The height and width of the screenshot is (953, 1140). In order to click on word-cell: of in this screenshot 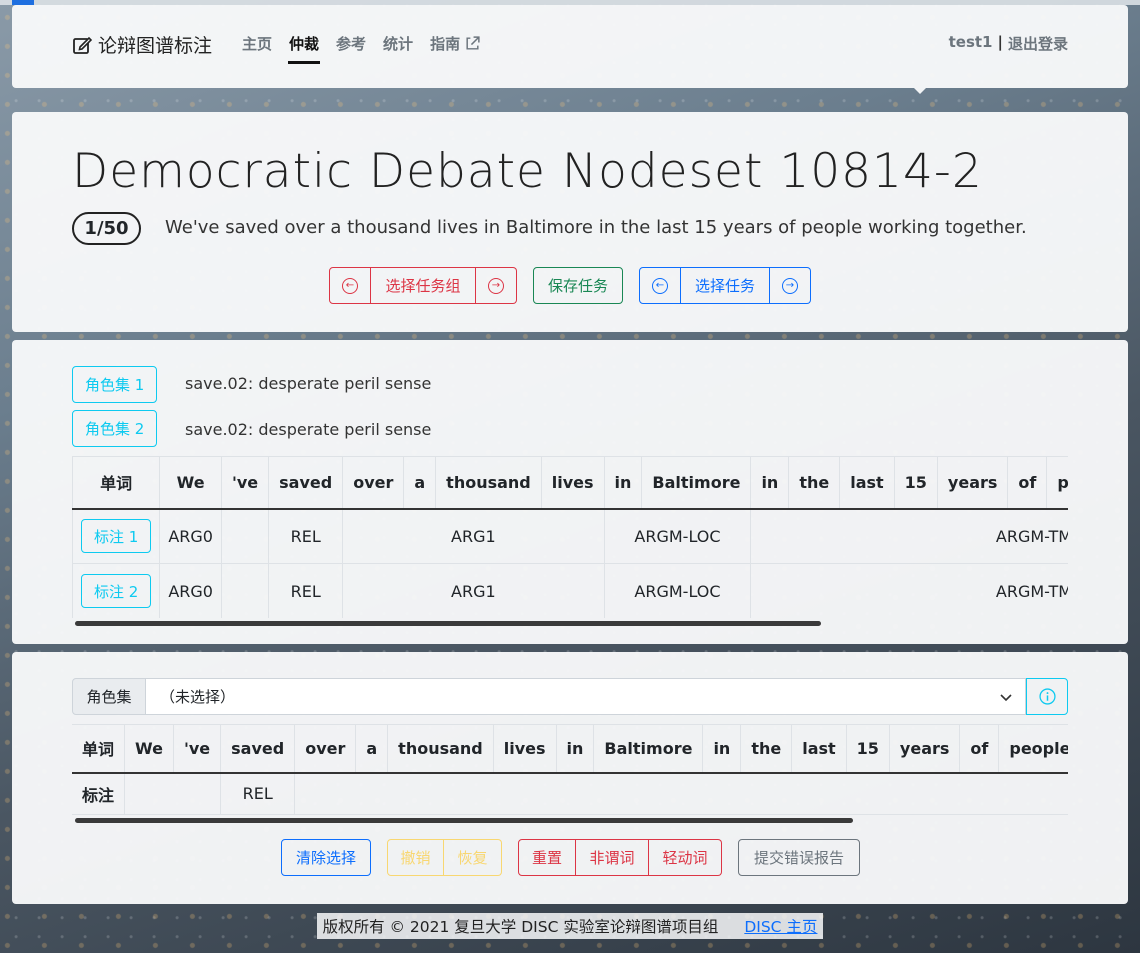, I will do `click(979, 749)`.